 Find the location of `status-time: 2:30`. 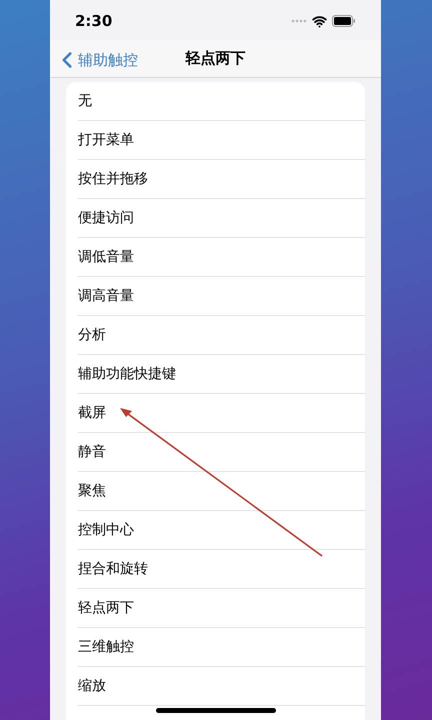

status-time: 2:30 is located at coordinates (93, 21).